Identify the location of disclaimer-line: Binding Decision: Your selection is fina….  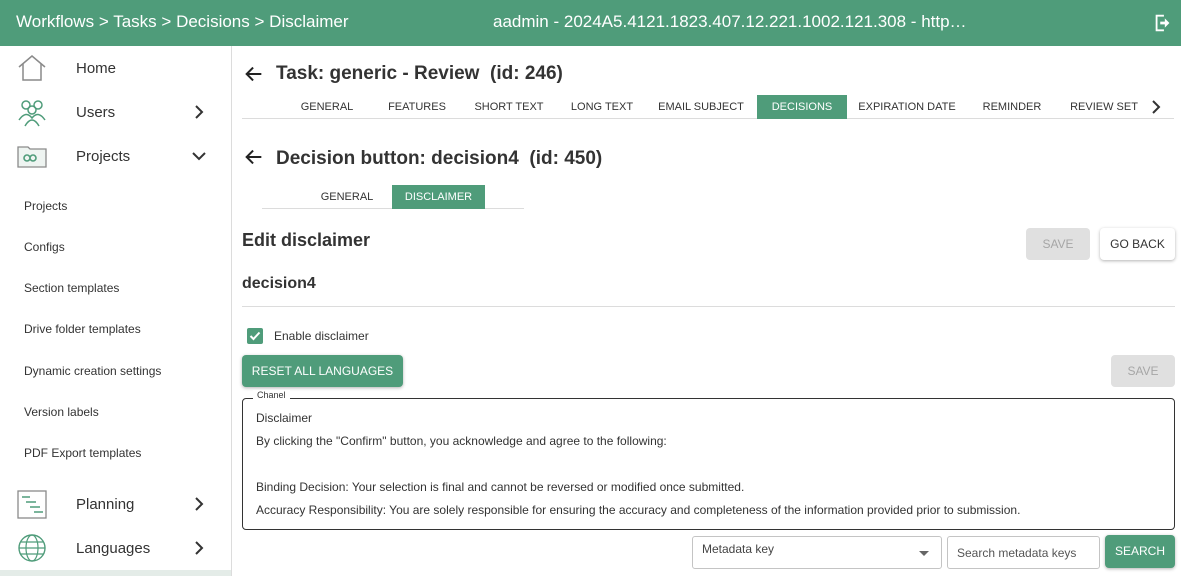
(500, 487).